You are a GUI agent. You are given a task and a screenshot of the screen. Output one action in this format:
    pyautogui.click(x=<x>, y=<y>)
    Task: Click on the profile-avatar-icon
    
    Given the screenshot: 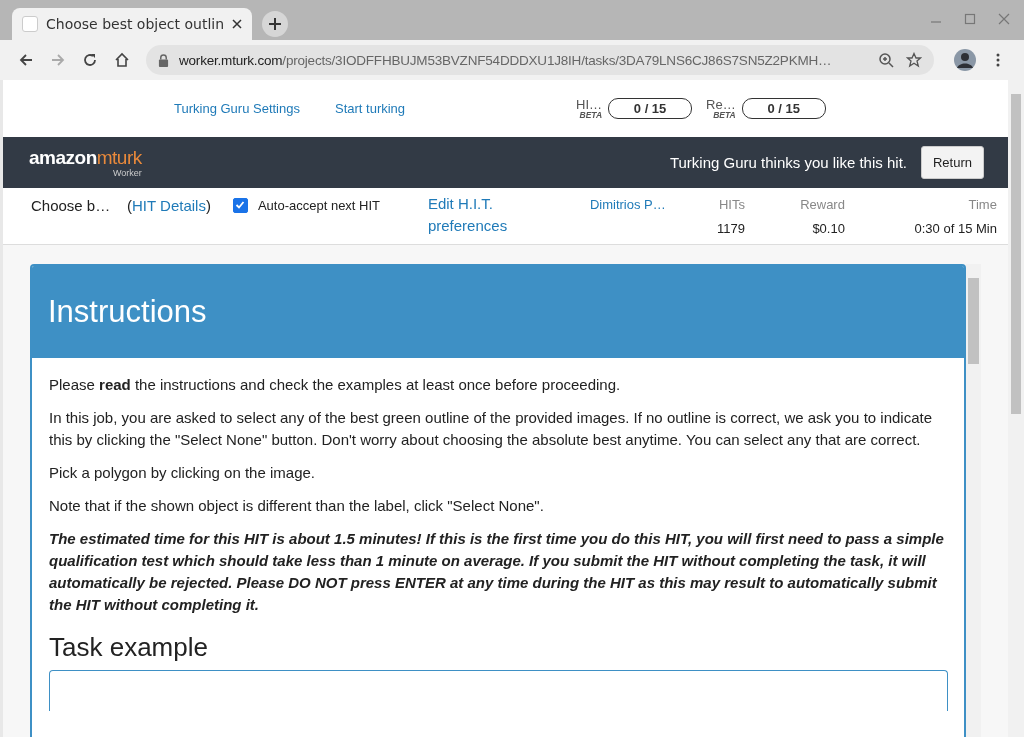 What is the action you would take?
    pyautogui.click(x=965, y=60)
    